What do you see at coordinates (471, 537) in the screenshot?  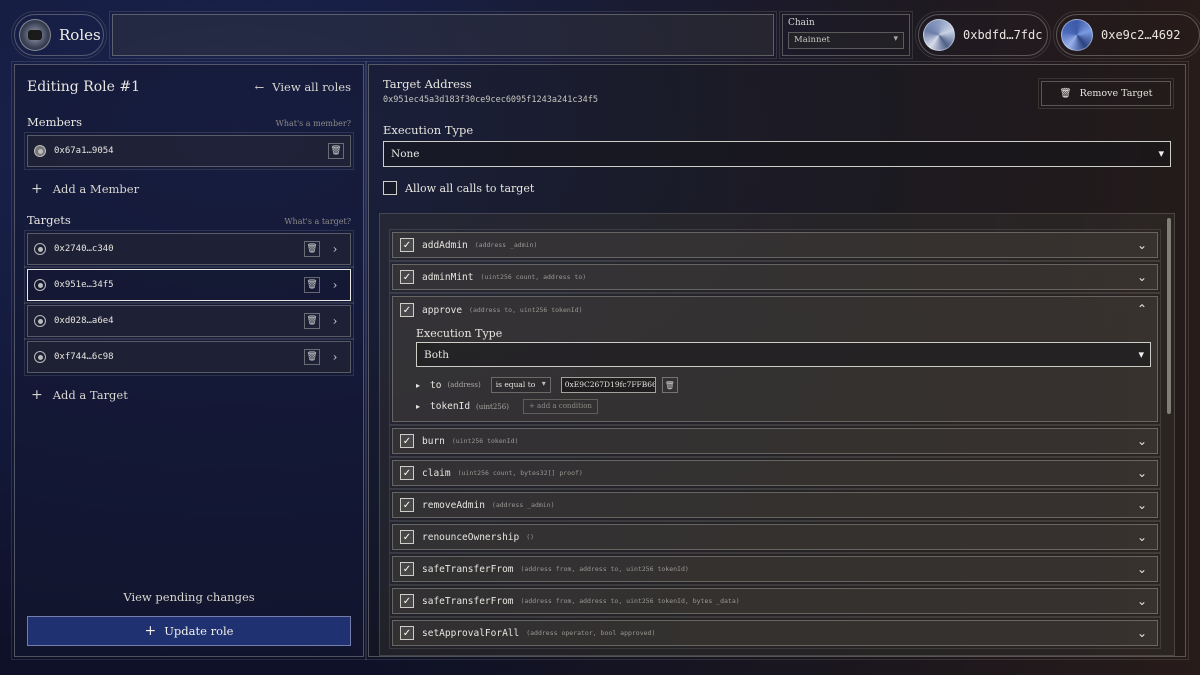 I see `function-name: renounceOwnership` at bounding box center [471, 537].